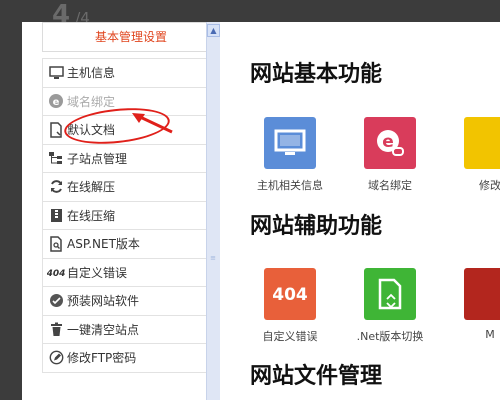 The height and width of the screenshot is (400, 500). What do you see at coordinates (56, 187) in the screenshot?
I see `refresh-icon` at bounding box center [56, 187].